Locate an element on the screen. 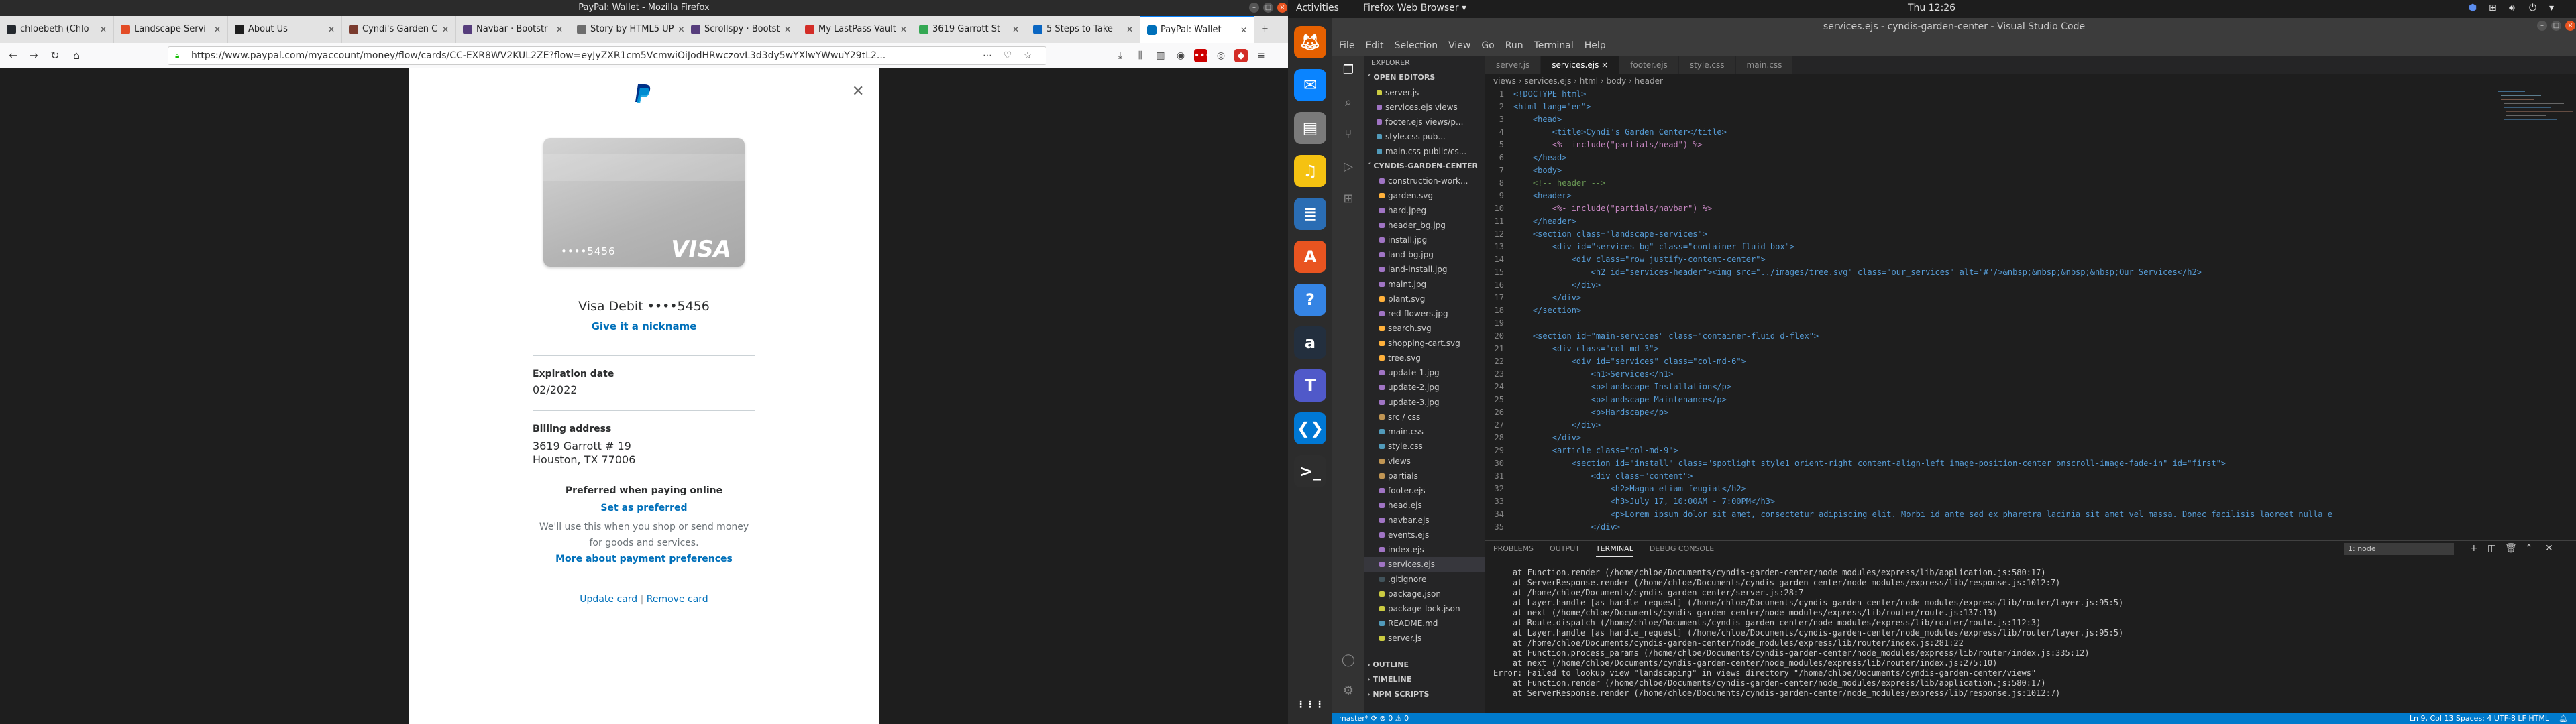 This screenshot has width=2576, height=724. back-icon: ← is located at coordinates (13, 55).